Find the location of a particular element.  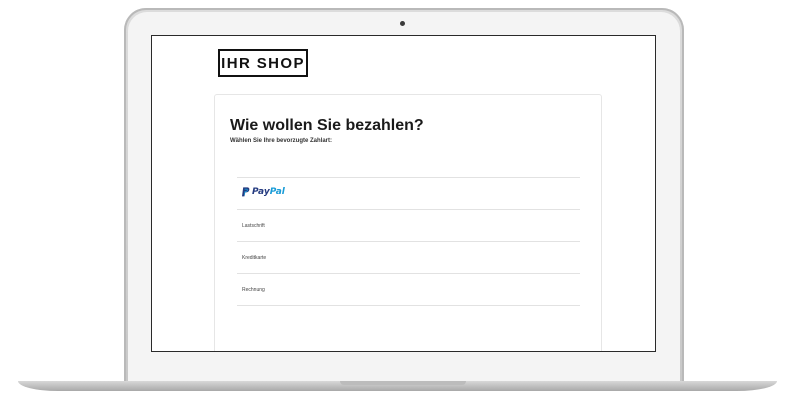

payment-option-label: Rechnung is located at coordinates (253, 290).